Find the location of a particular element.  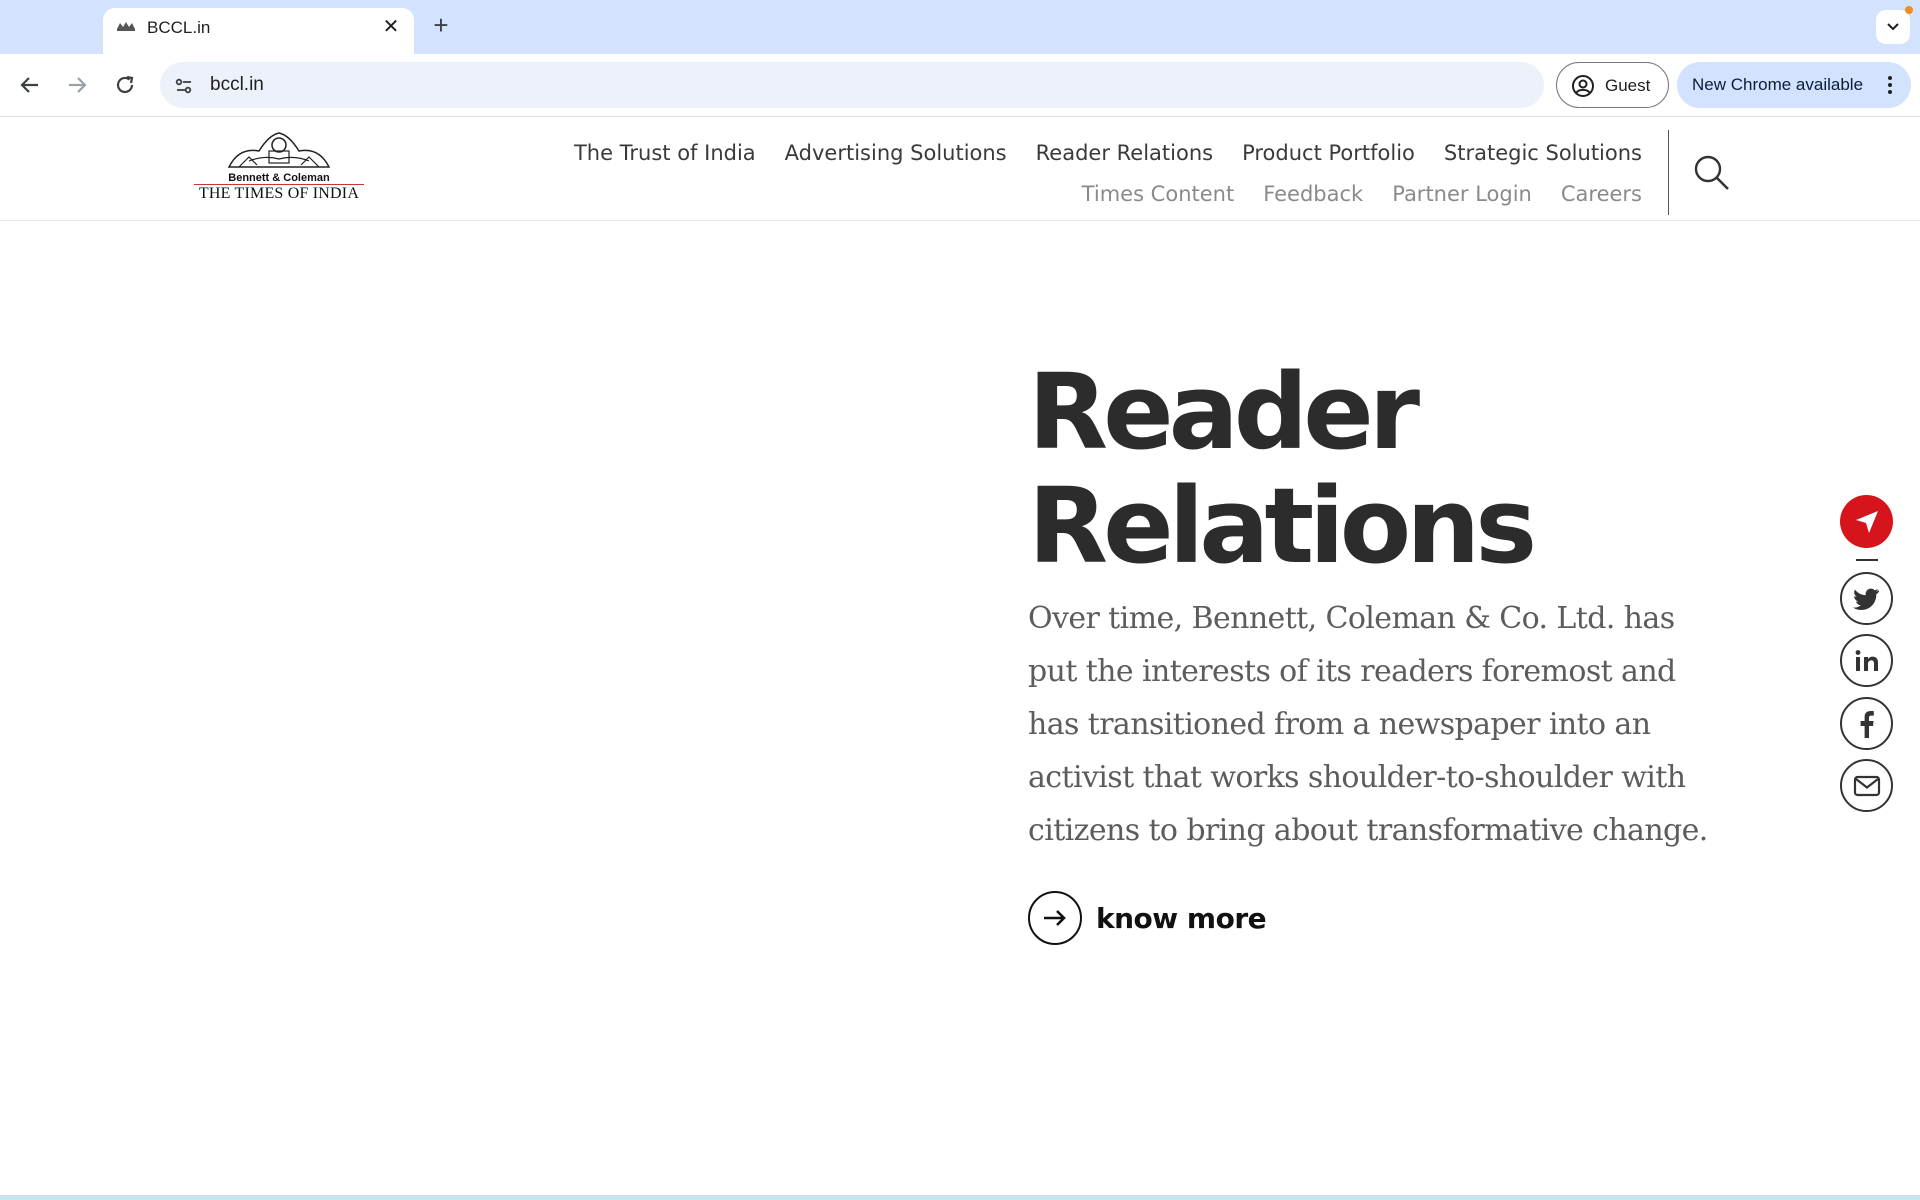

tab-strip: BCCL.in ✕ + is located at coordinates (960, 27).